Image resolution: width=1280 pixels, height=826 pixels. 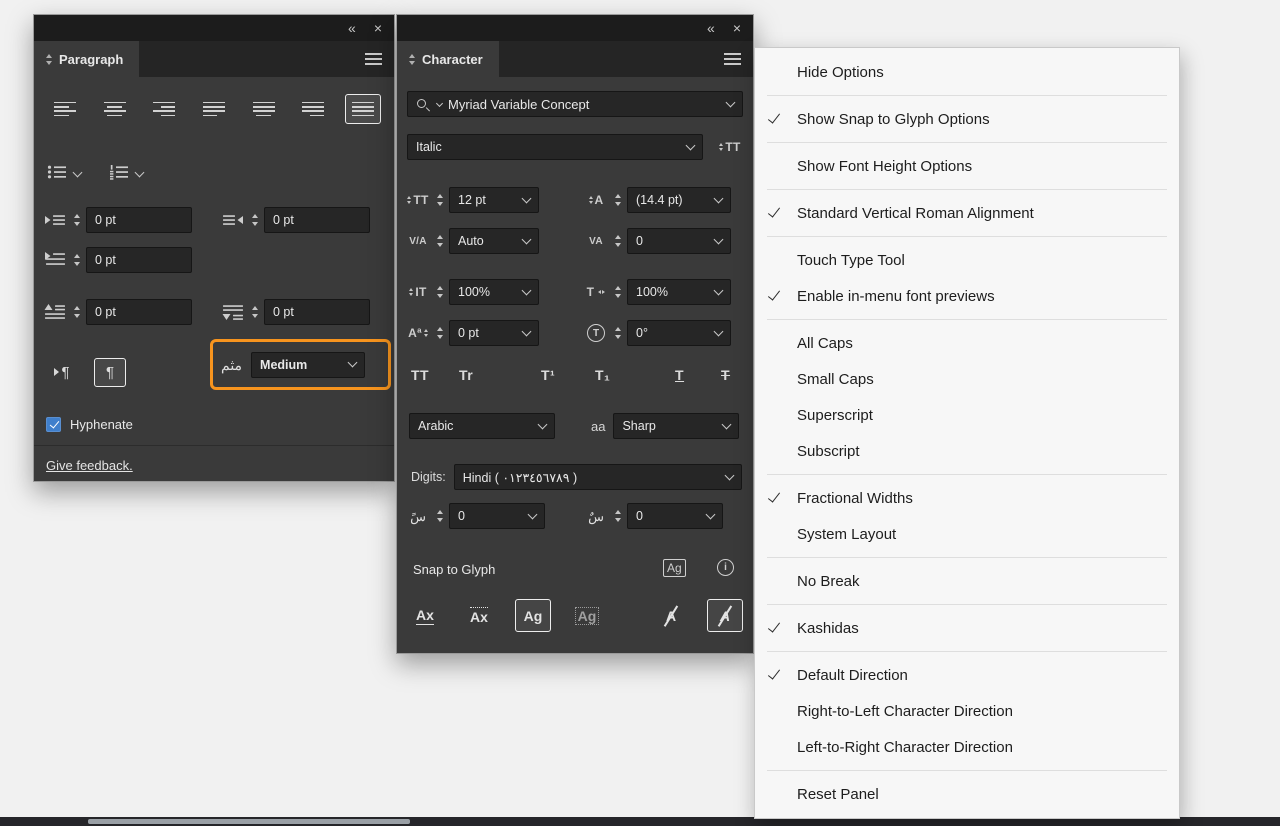 I want to click on snap-angle-guides-button: A, so click(x=671, y=615).